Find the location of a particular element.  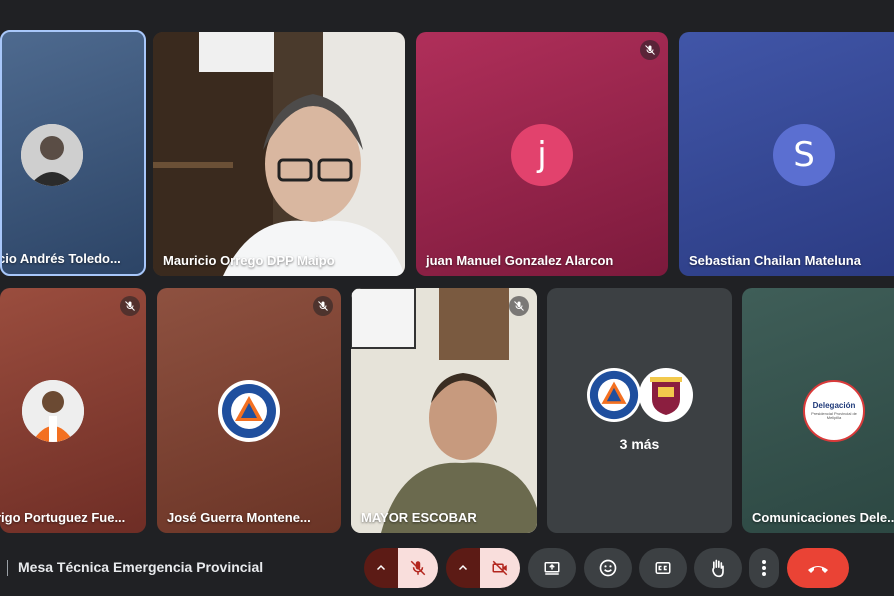

bottom-control-bar: Mesa Técnica Emergencia Provincial is located at coordinates (447, 568).